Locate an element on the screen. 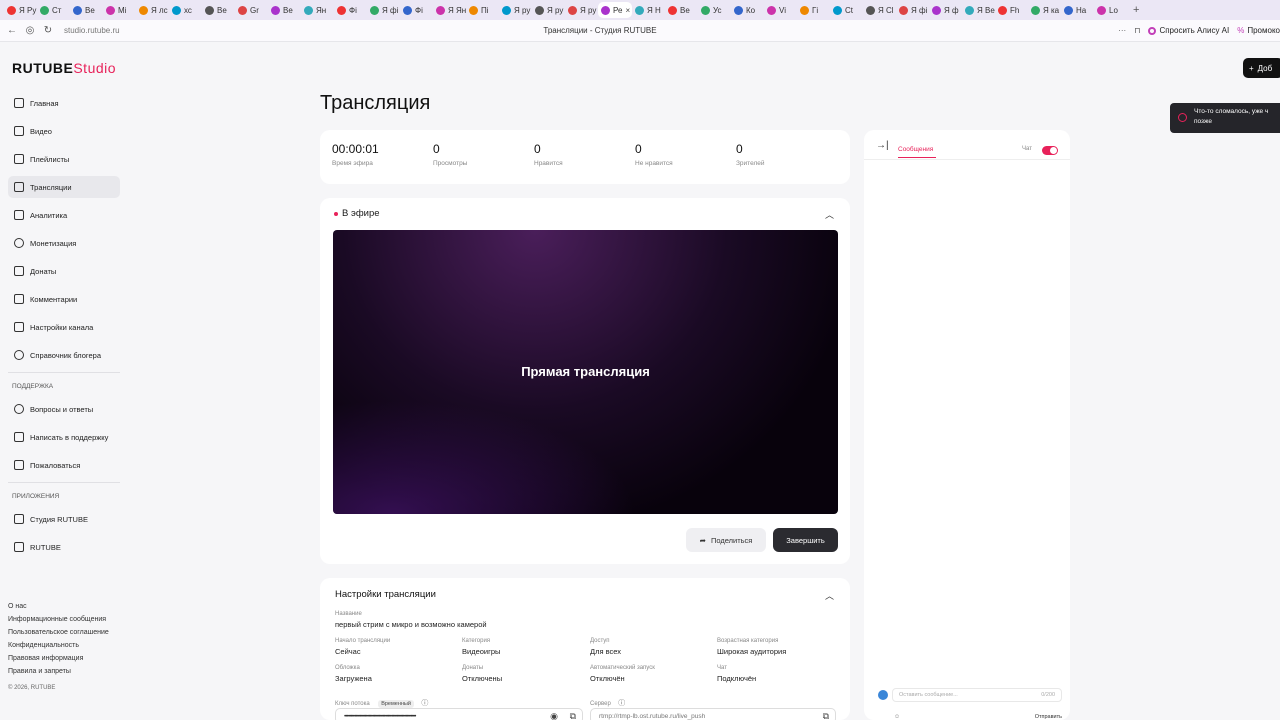 The width and height of the screenshot is (1280, 720). browser-tab: Ст is located at coordinates (53, 10).